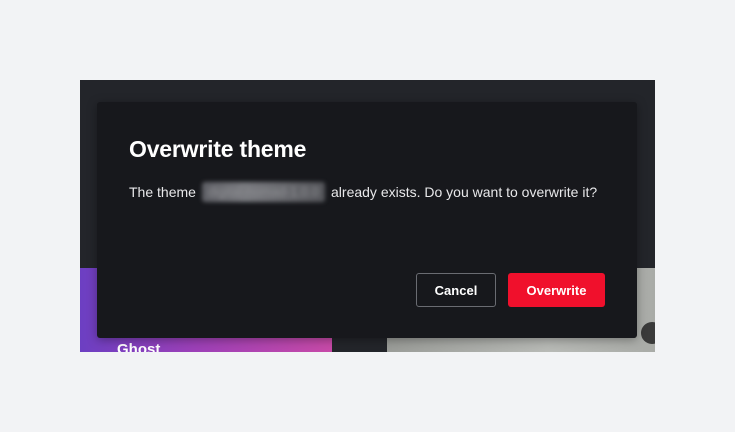 This screenshot has width=735, height=432. Describe the element at coordinates (456, 290) in the screenshot. I see `cancel-button: Cancel` at that location.